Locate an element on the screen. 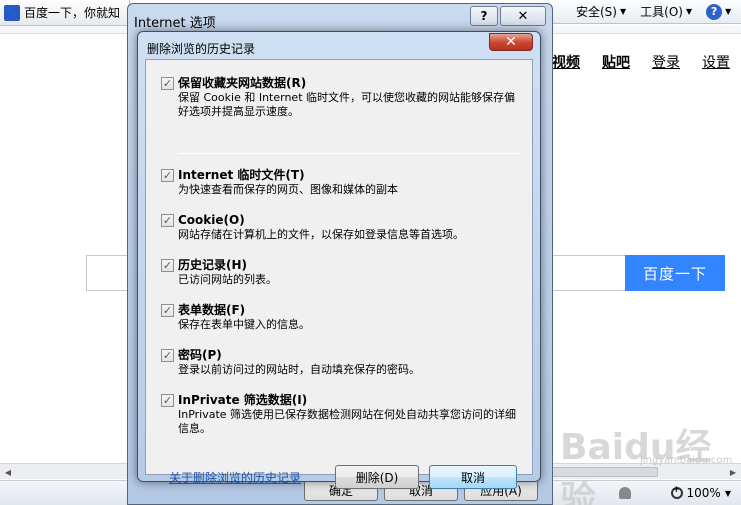 This screenshot has width=741, height=505. option-cookies: ✓ Cookie(O) 网站存储在计算机上的文件，以保存如登录信息等首选项。 is located at coordinates (341, 227).